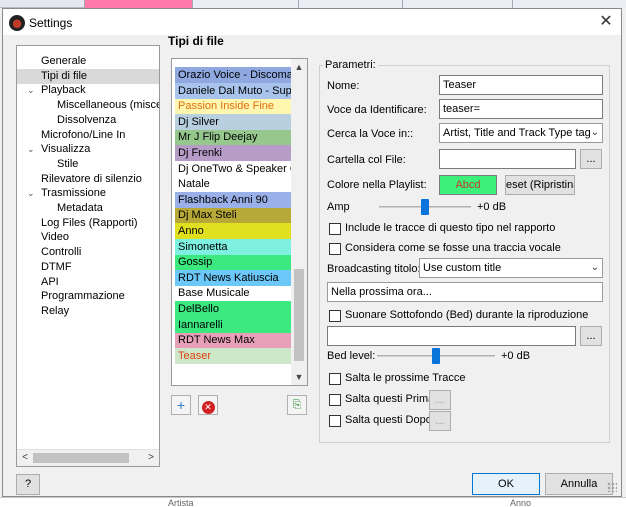 Image resolution: width=626 pixels, height=507 pixels. I want to click on bed-level-value: +0 dB, so click(516, 356).